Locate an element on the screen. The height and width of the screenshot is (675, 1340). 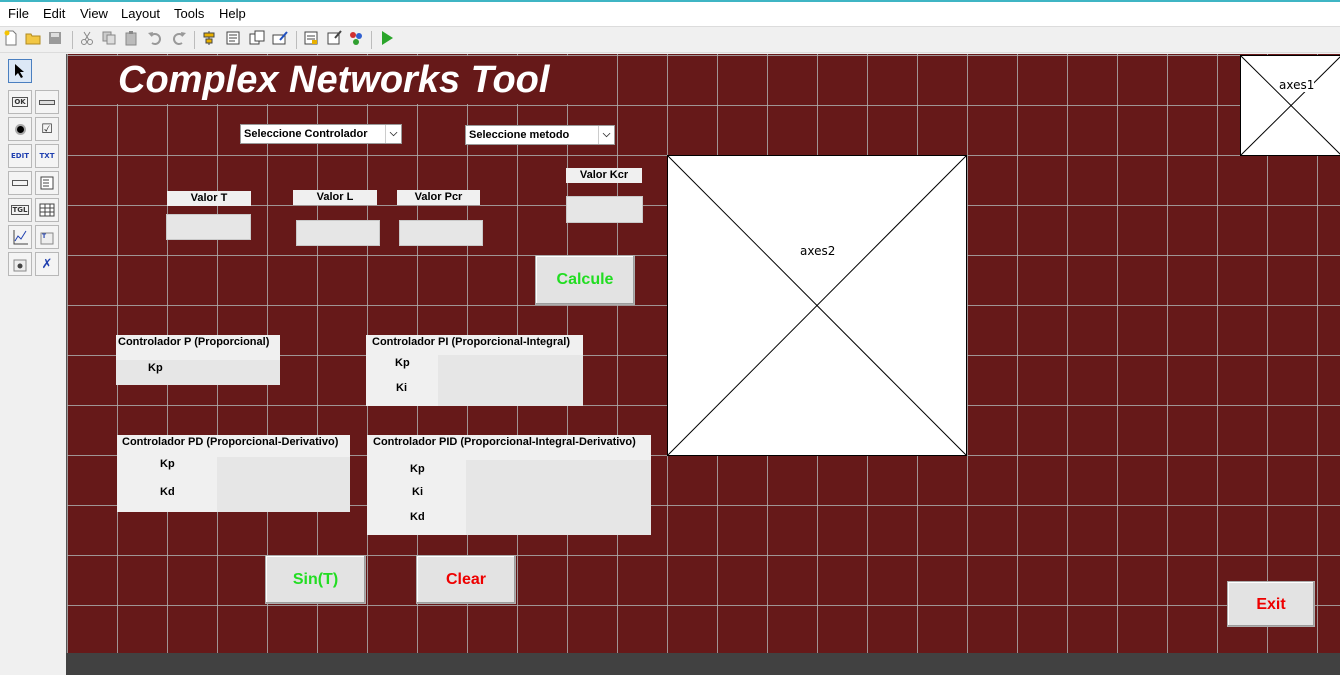
panel-p: Controlador P (Proporcional) Kp is located at coordinates (198, 360).